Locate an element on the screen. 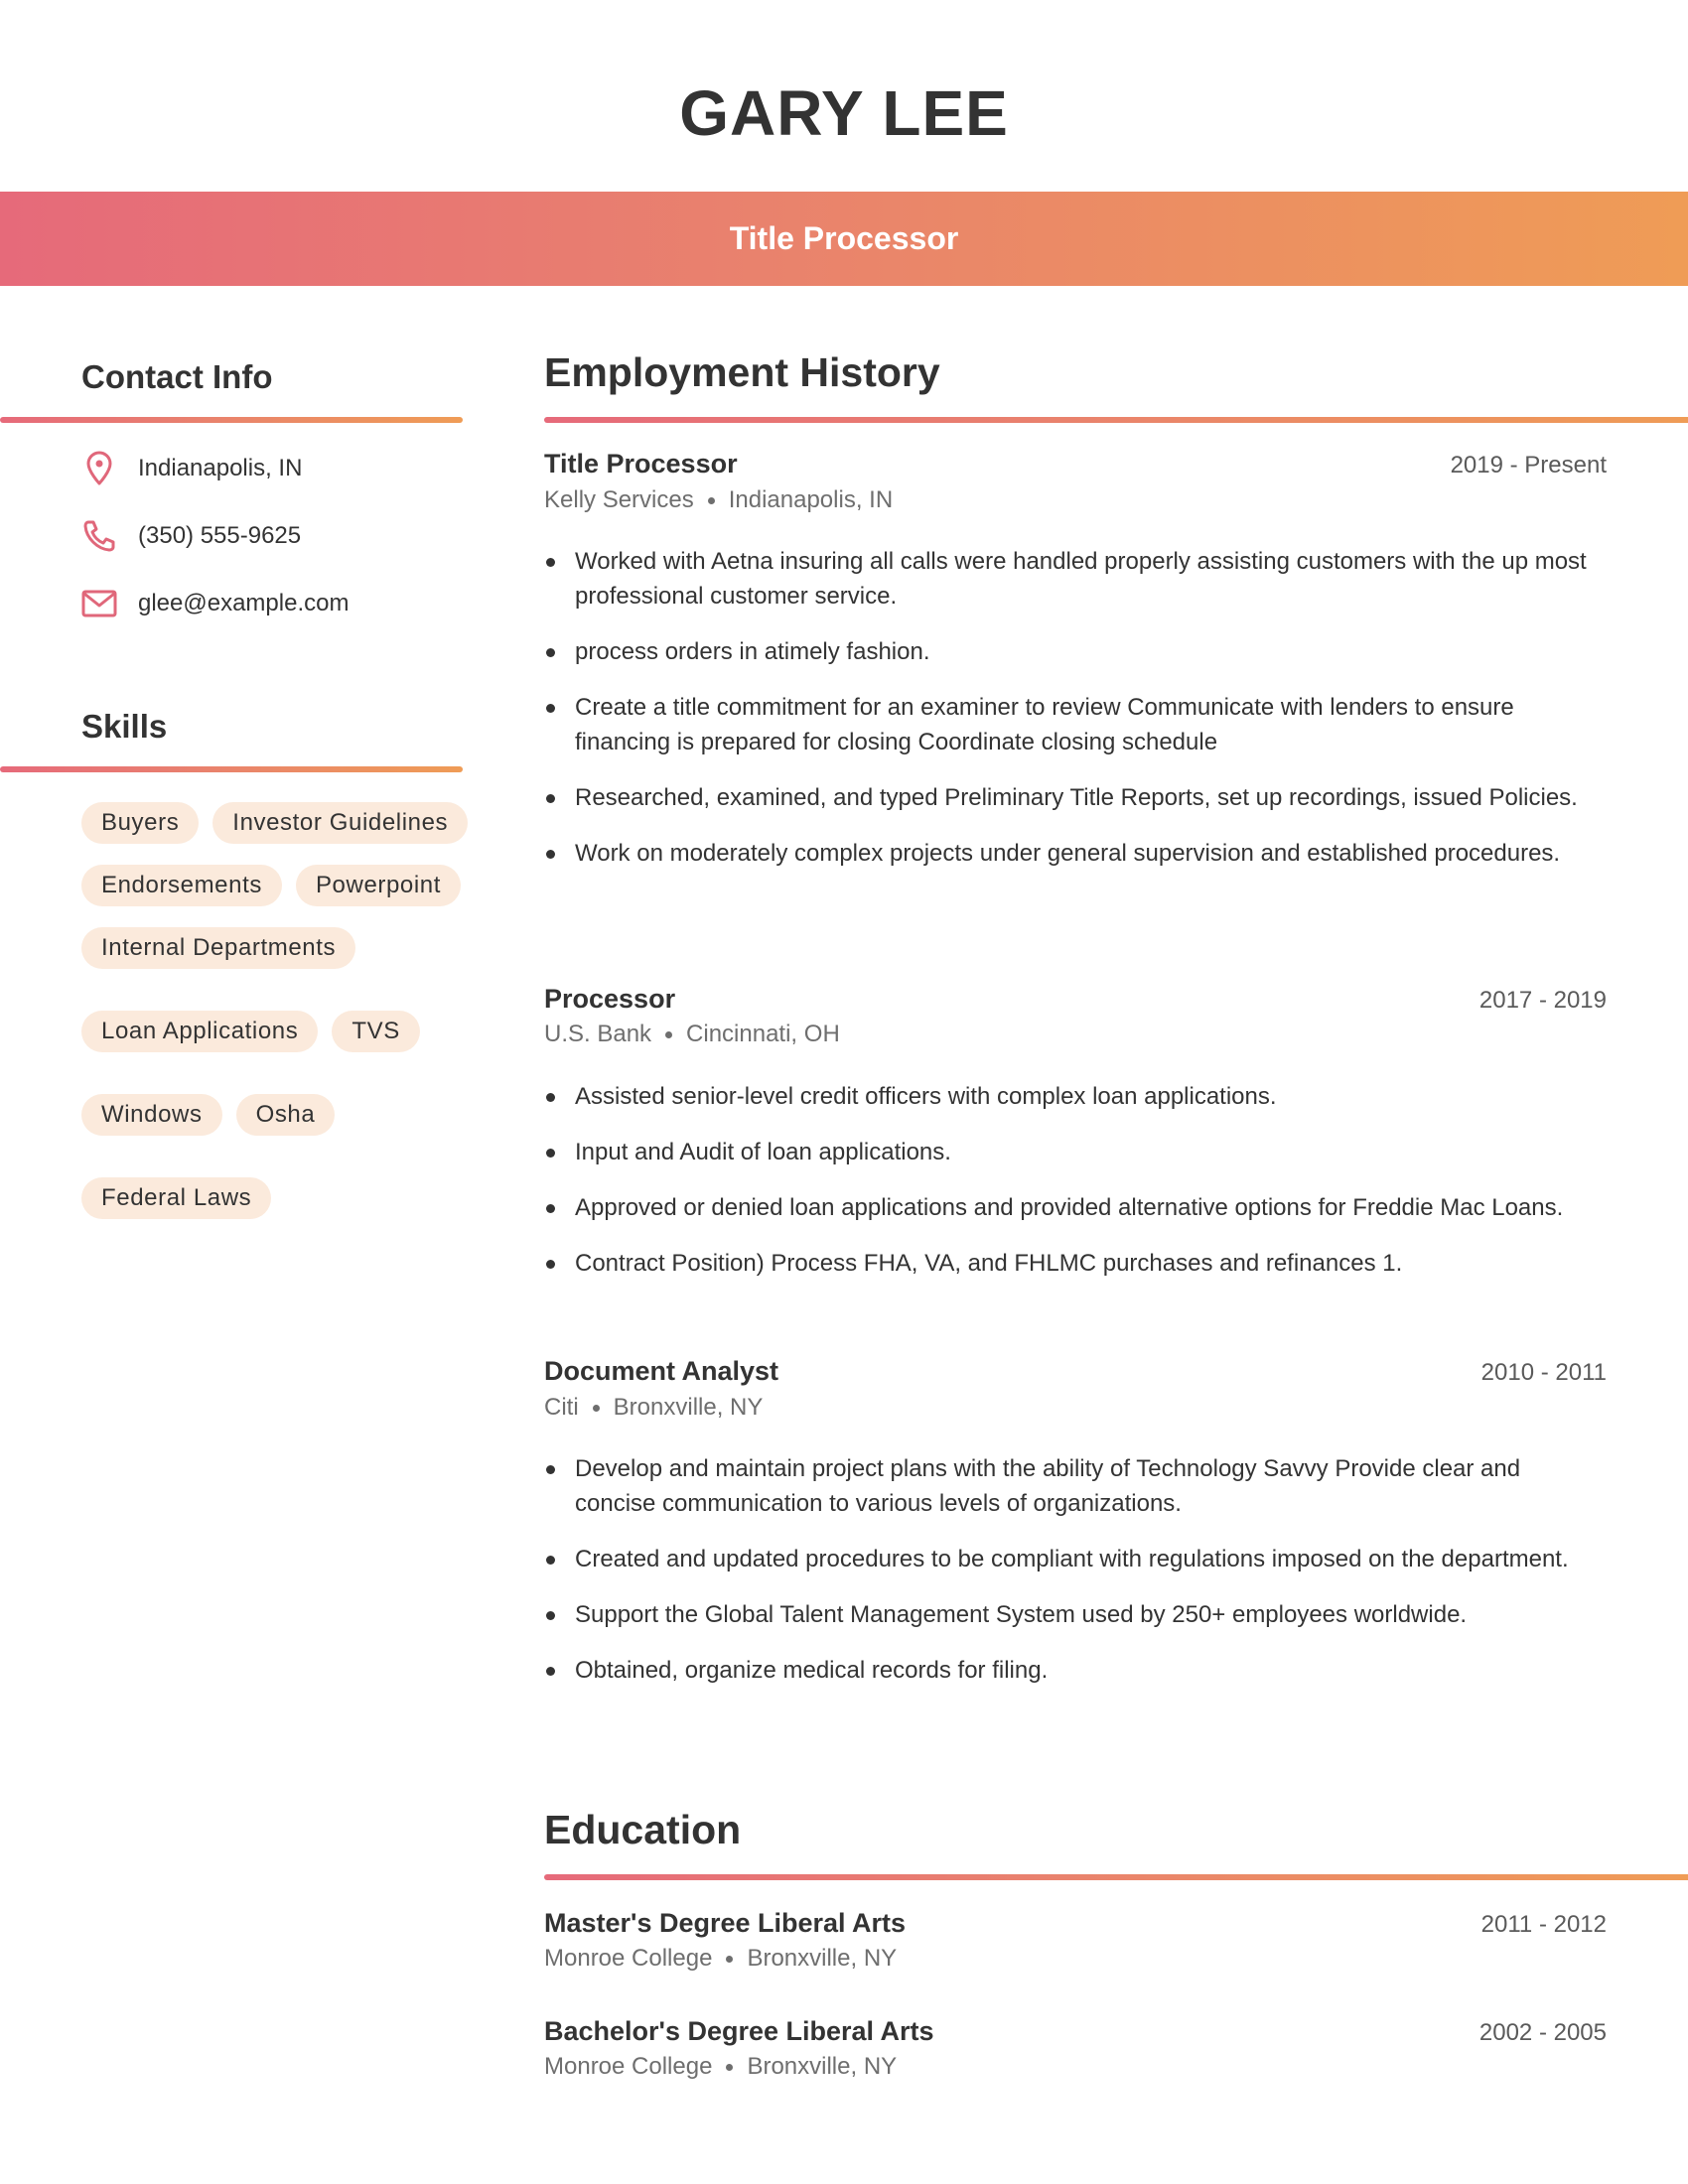  job-bullet: Input and Audit of loan applications. is located at coordinates (1075, 1152).